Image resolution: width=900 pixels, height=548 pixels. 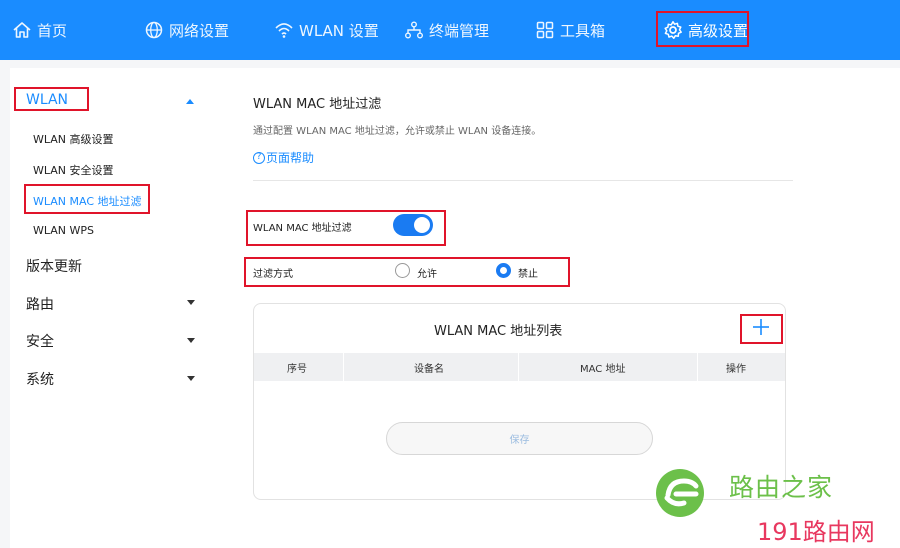 I want to click on nav-wlan-label: WLAN 设置, so click(x=339, y=30).